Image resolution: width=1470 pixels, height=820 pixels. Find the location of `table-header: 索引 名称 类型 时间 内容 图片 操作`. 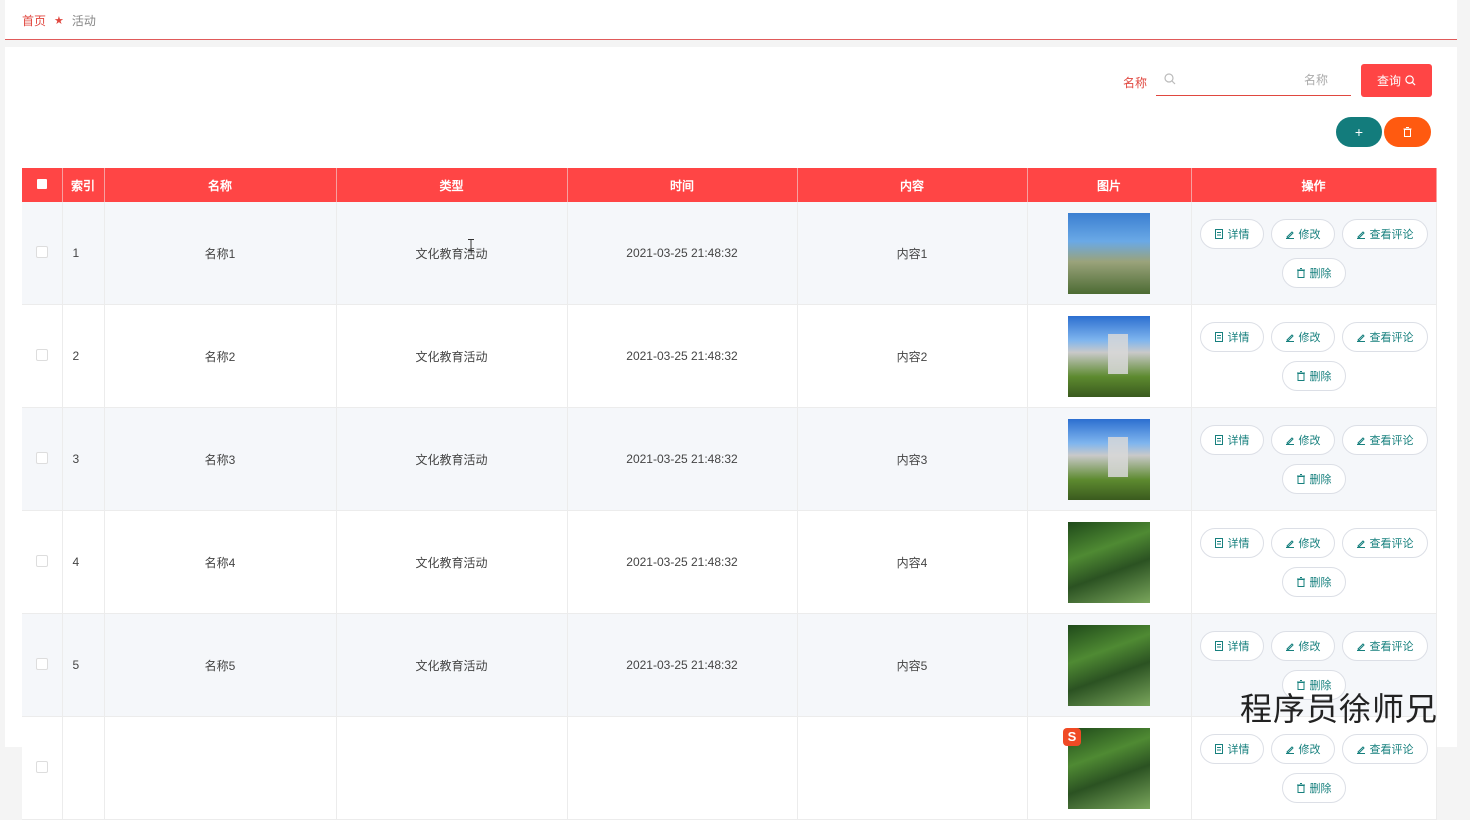

table-header: 索引 名称 类型 时间 内容 图片 操作 is located at coordinates (729, 185).